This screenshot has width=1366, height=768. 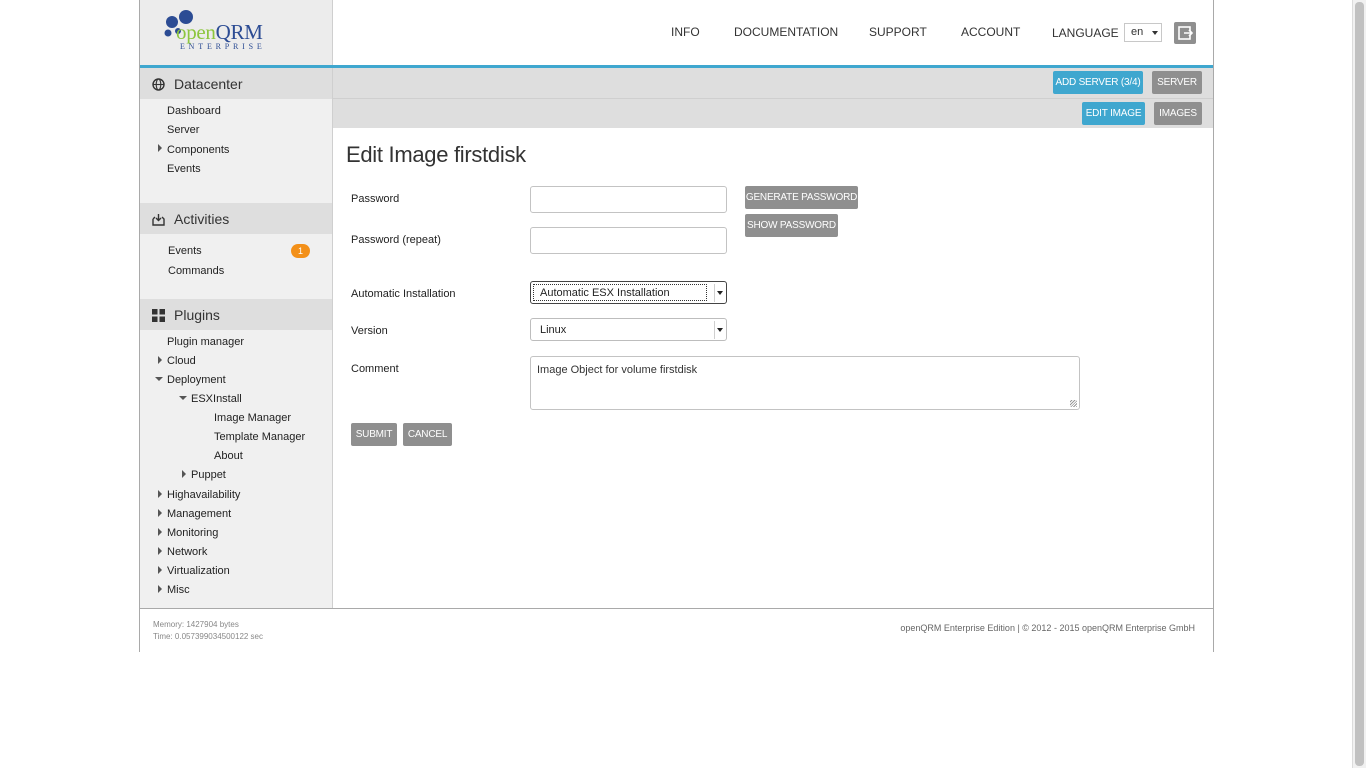 I want to click on language-label: LANGUAGE, so click(x=1085, y=33).